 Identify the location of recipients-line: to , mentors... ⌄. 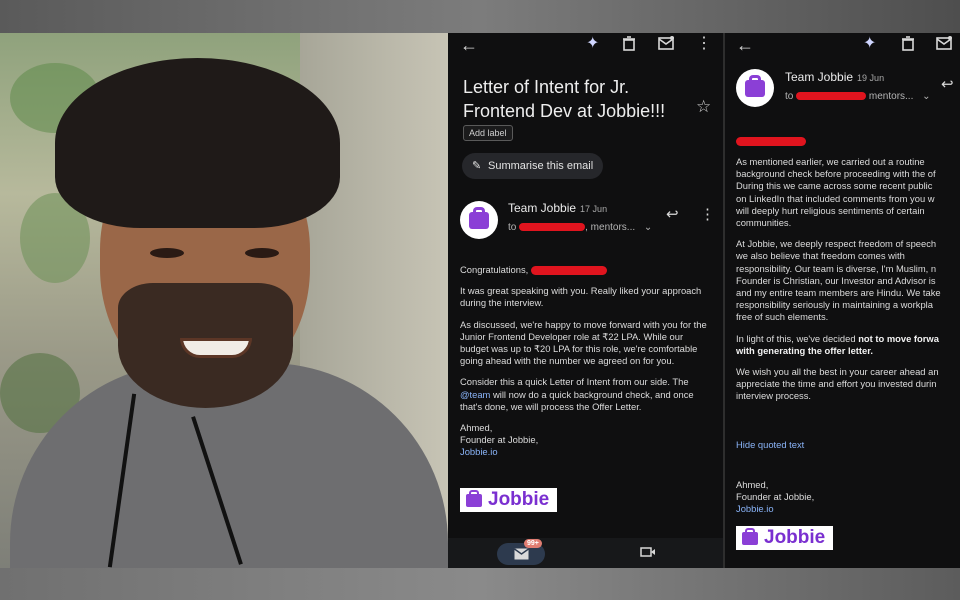
(580, 227).